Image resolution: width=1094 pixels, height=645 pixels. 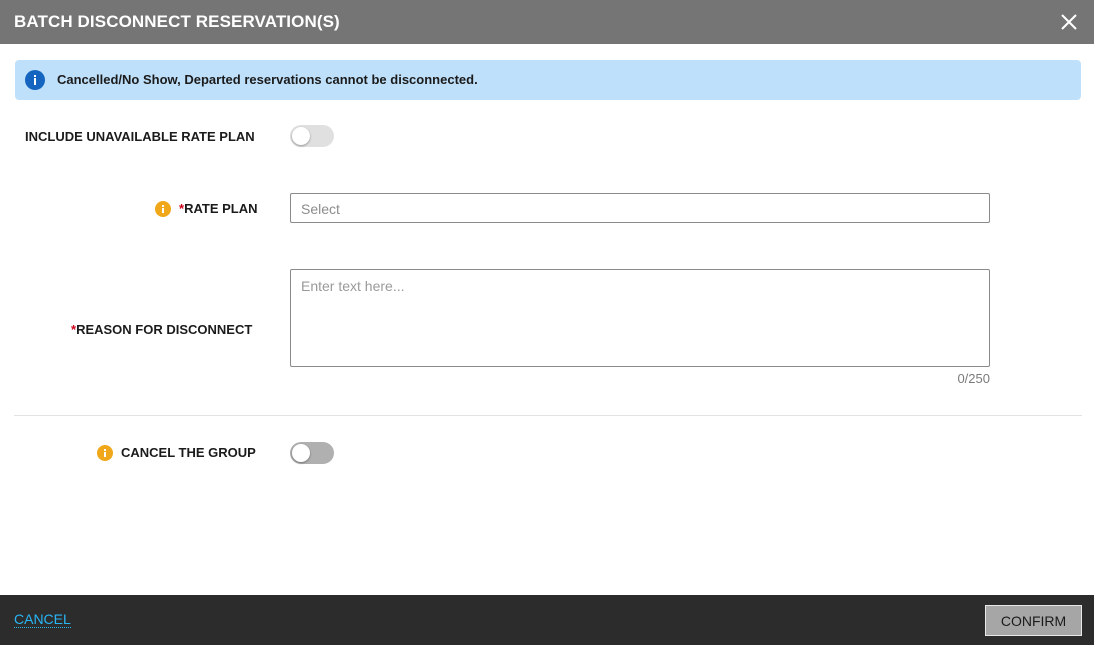 What do you see at coordinates (640, 208) in the screenshot?
I see `rate-plan-select: Select` at bounding box center [640, 208].